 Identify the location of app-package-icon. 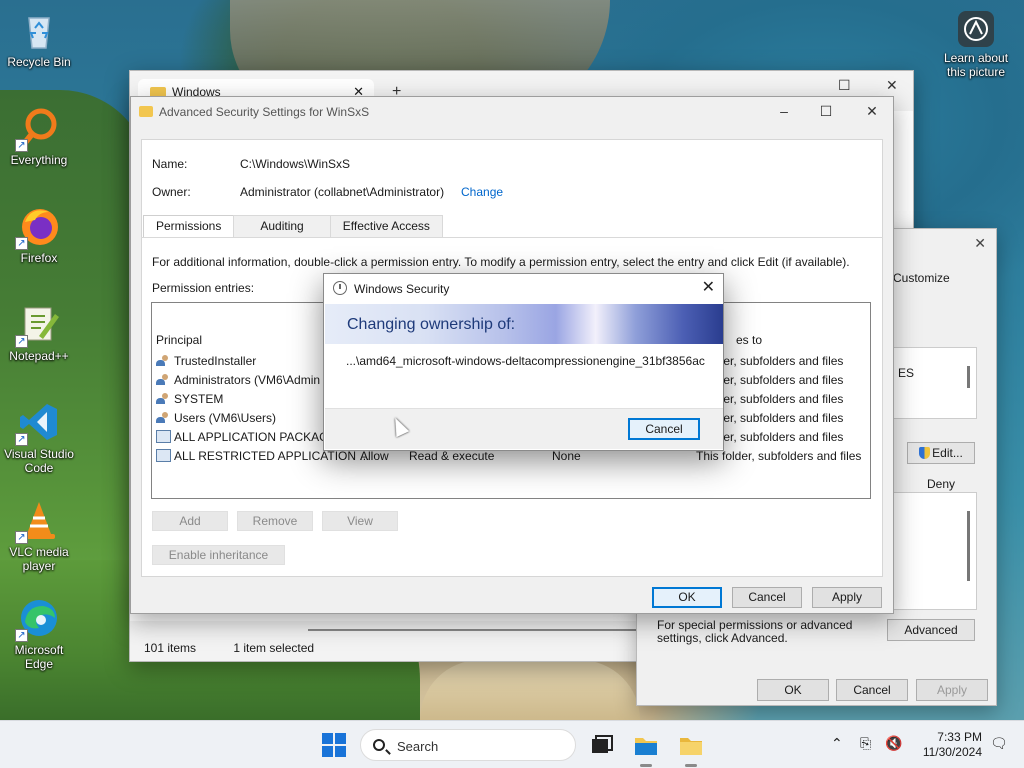
(163, 436).